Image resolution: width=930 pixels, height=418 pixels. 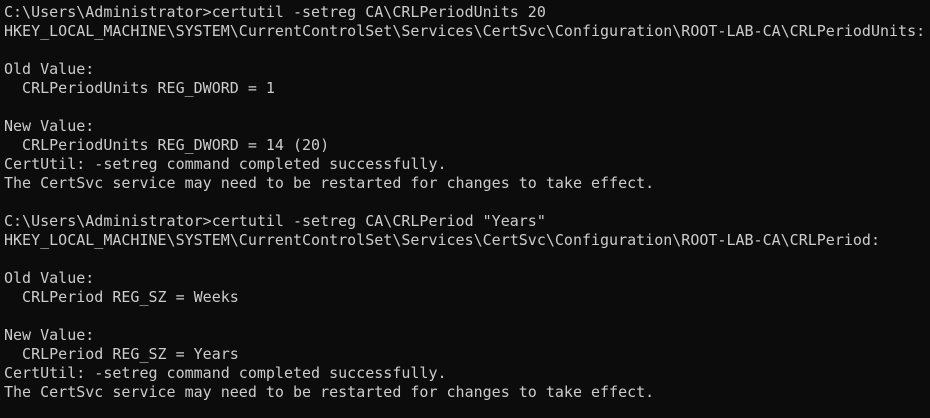 I want to click on old-value-line: CRLPeriod REG_SZ = Weeks, so click(x=121, y=297).